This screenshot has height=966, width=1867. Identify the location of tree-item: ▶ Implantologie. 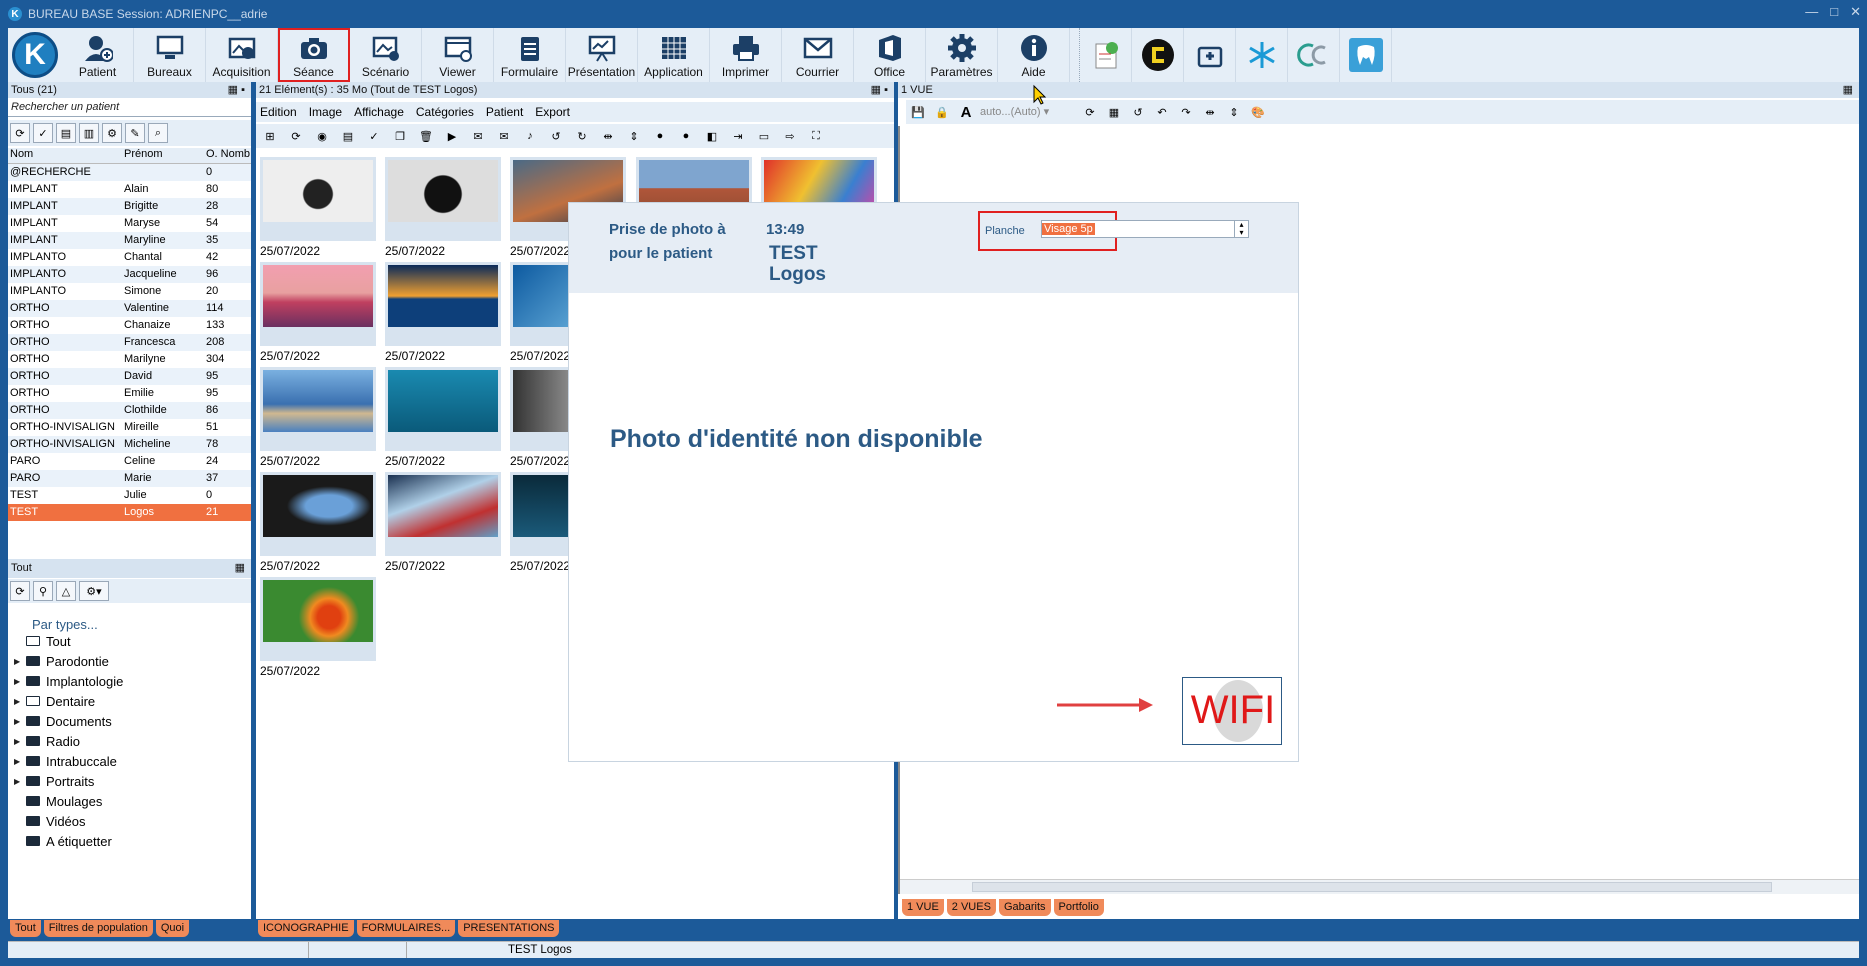
(68, 681).